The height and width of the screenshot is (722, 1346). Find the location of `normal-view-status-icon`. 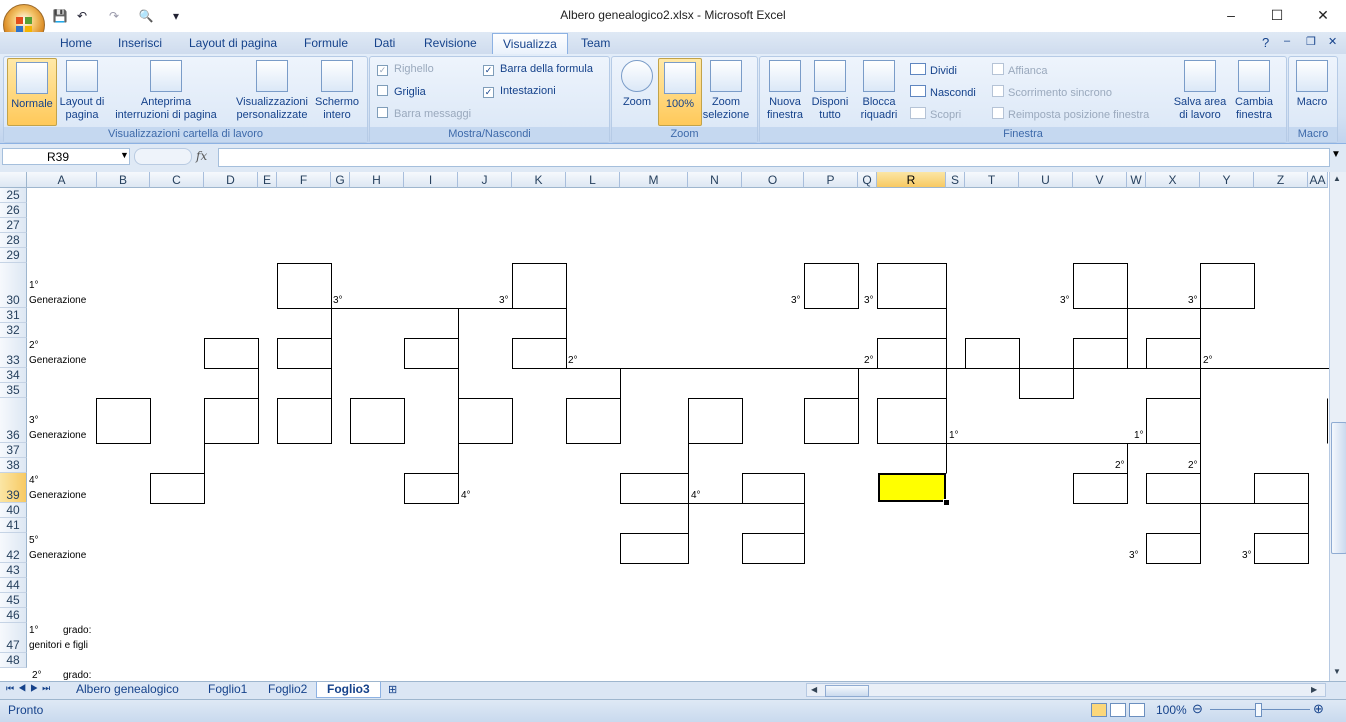

normal-view-status-icon is located at coordinates (1099, 710).